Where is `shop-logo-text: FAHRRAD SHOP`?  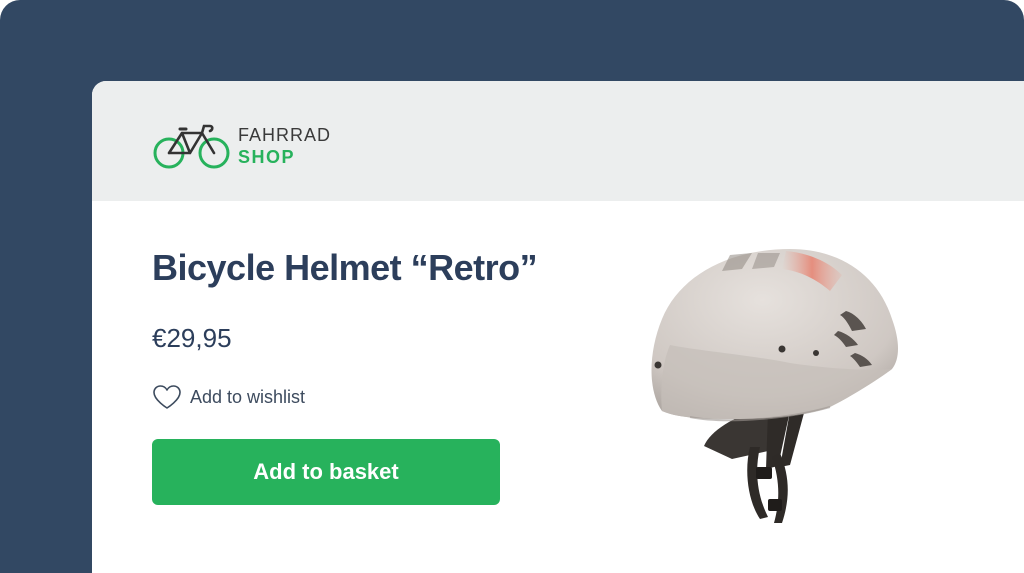
shop-logo-text: FAHRRAD SHOP is located at coordinates (284, 146).